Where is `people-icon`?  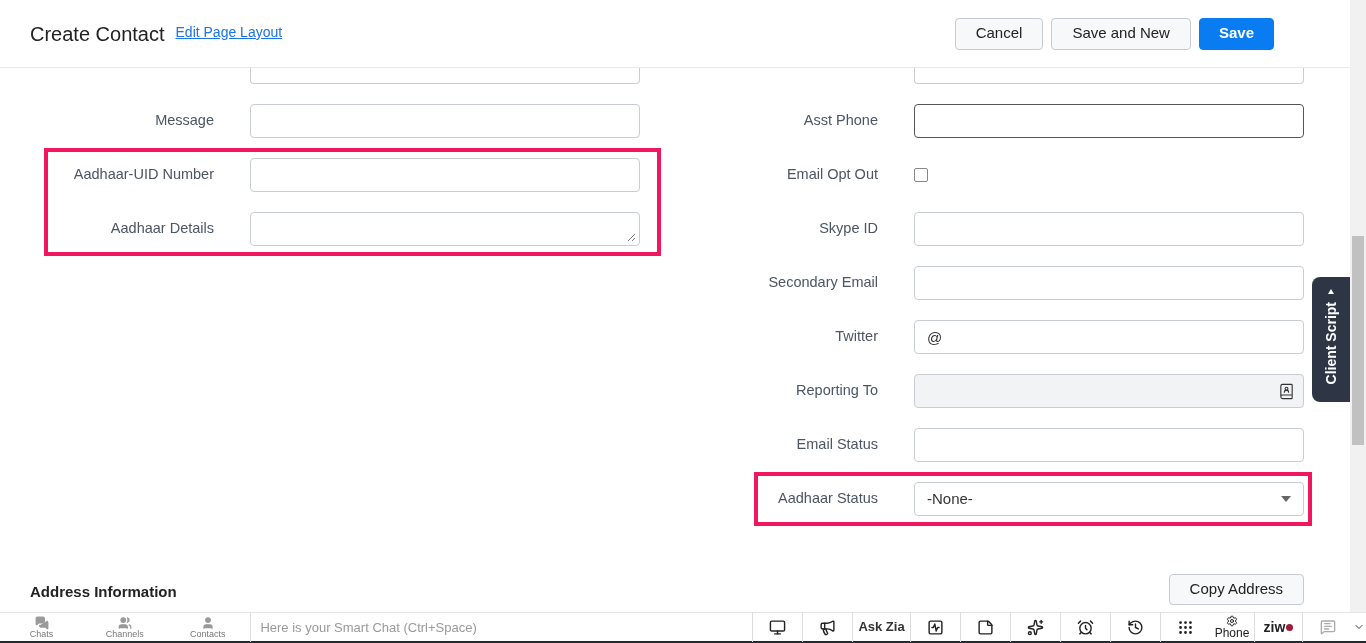
people-icon is located at coordinates (124, 622).